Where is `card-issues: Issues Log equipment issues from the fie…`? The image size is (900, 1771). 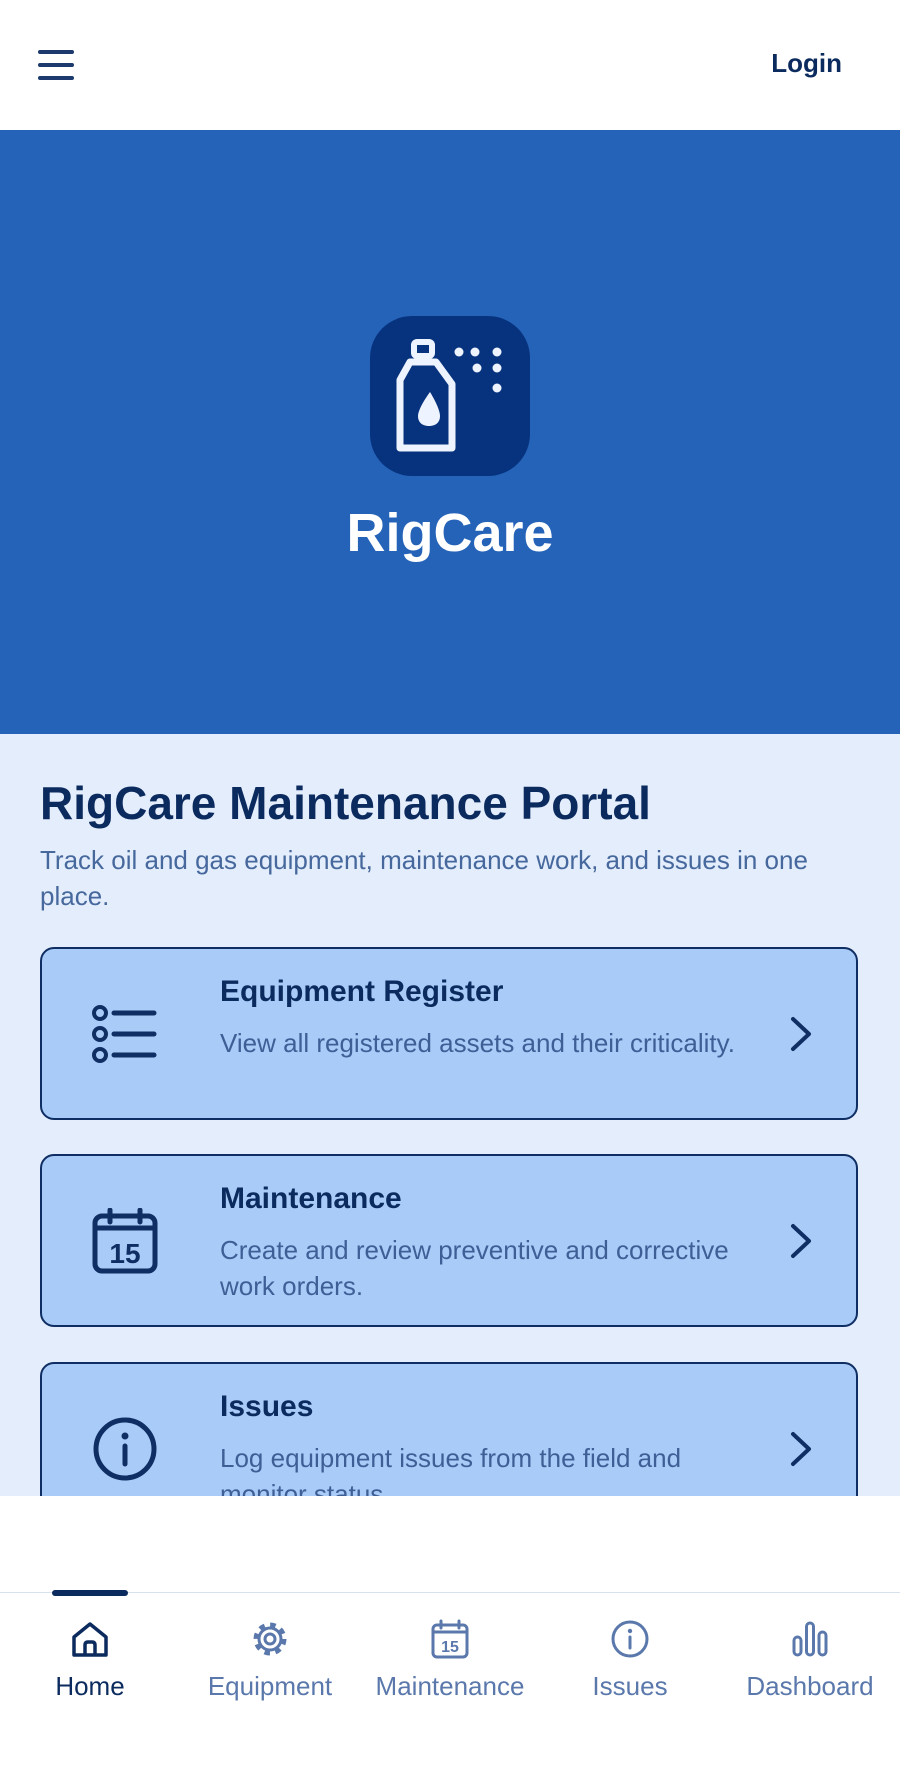
card-issues: Issues Log equipment issues from the fie… is located at coordinates (449, 1429).